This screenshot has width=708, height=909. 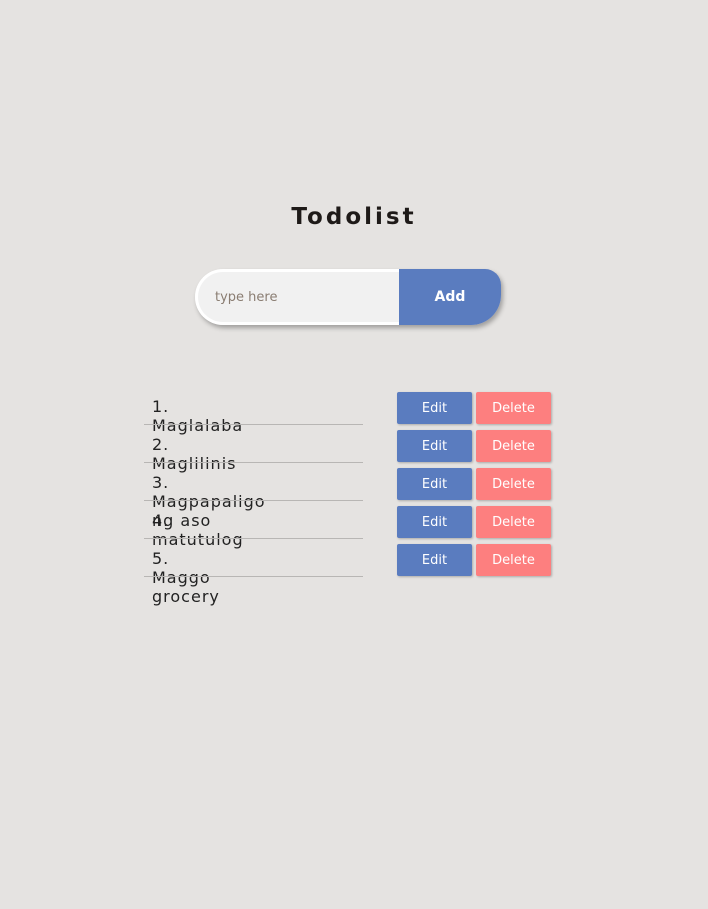 What do you see at coordinates (194, 454) in the screenshot?
I see `todo-text: 2. Maglilinis` at bounding box center [194, 454].